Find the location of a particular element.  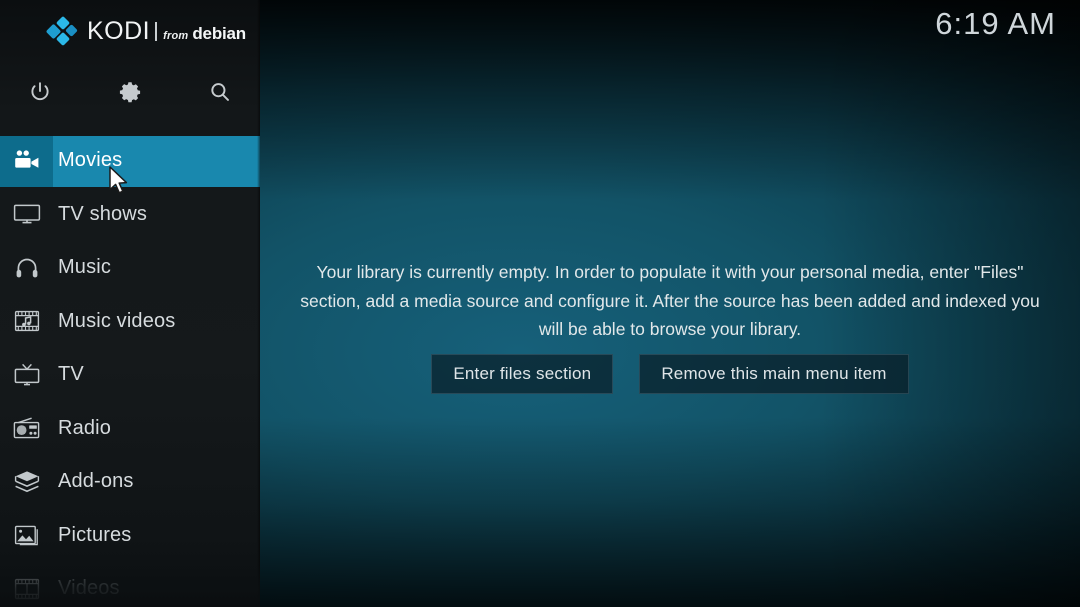

sidebar-item-pictures: Pictures is located at coordinates (130, 536).